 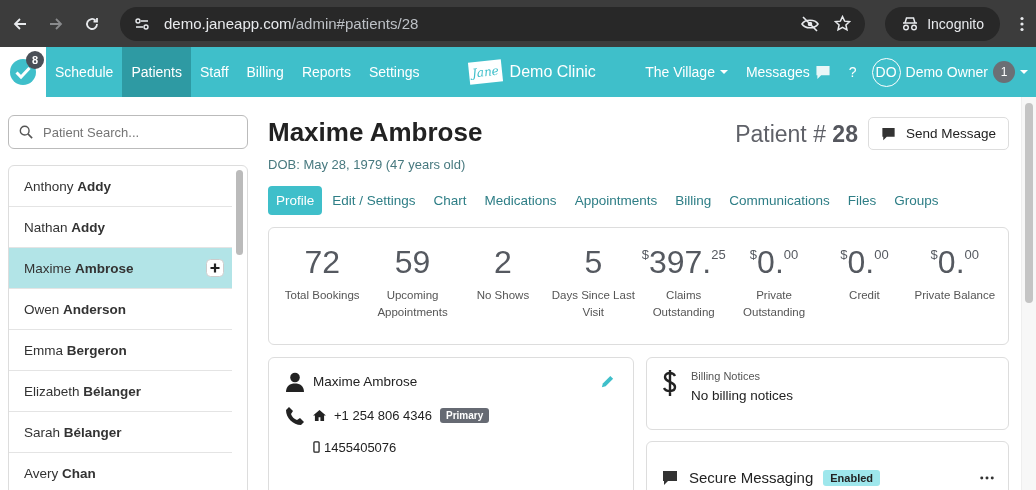 I want to click on notification-badge: 8, so click(x=35, y=60).